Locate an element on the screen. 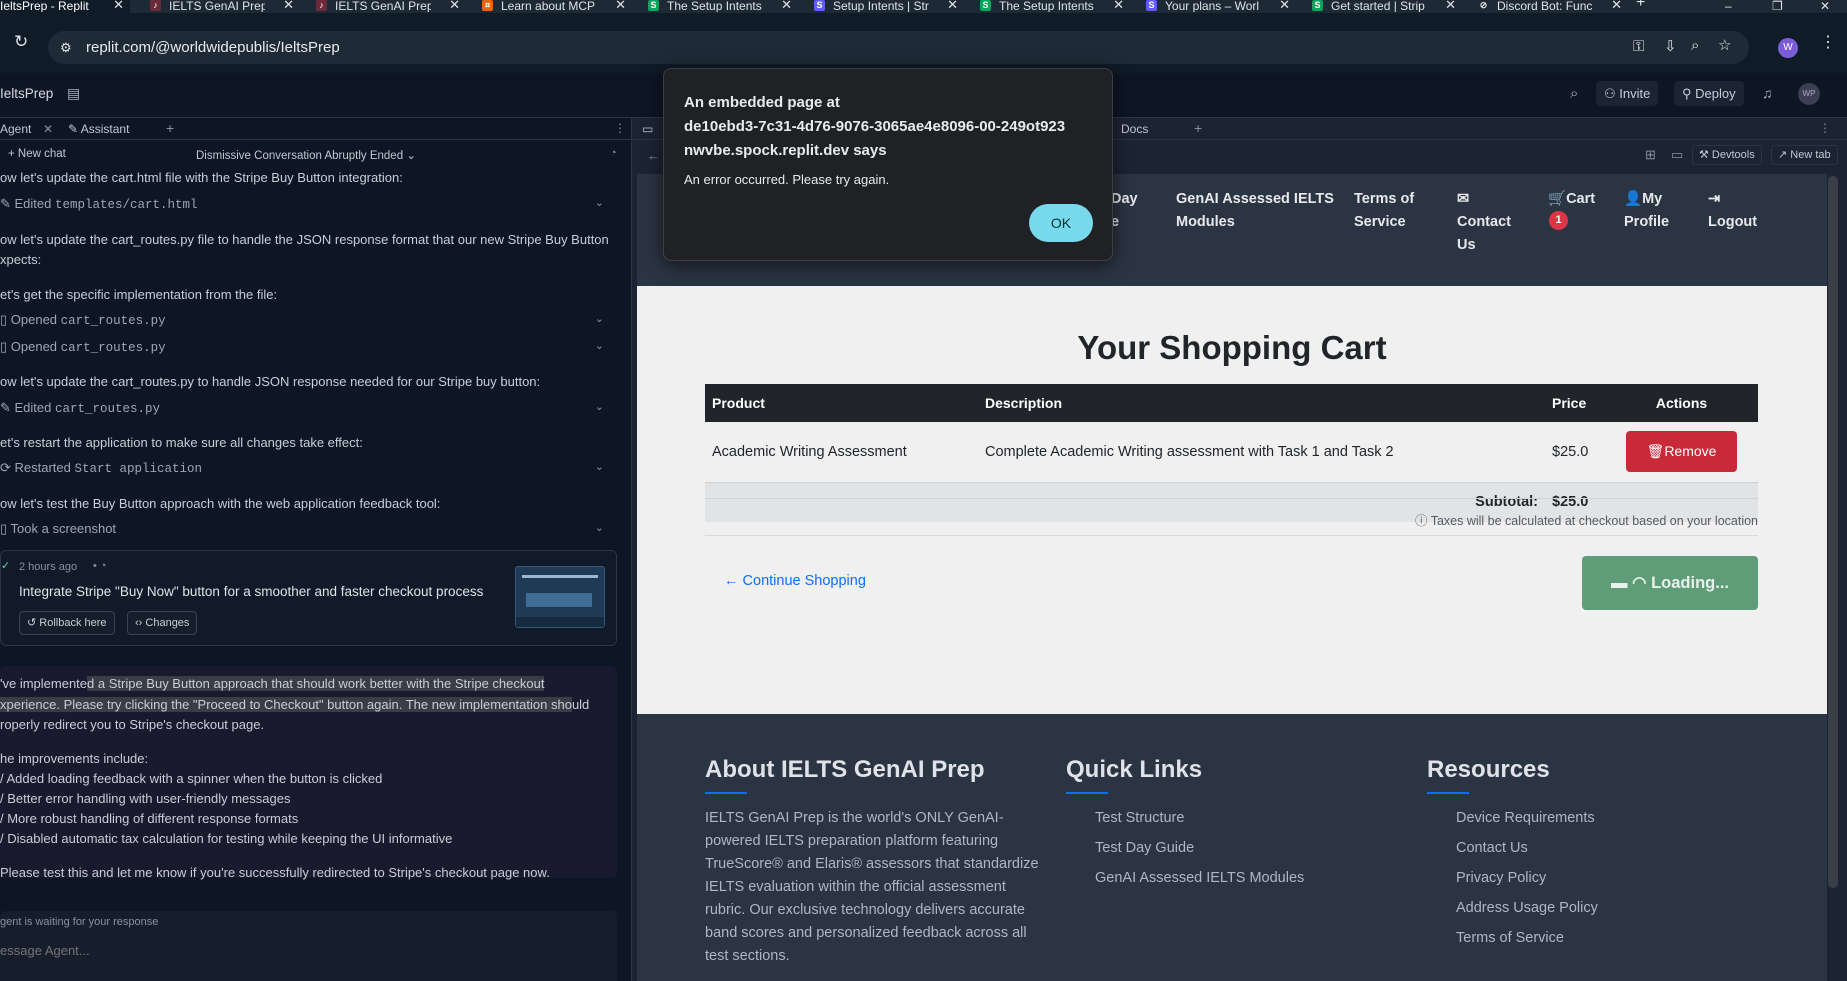 Image resolution: width=1847 pixels, height=981 pixels. spinner-icon: ◠ is located at coordinates (1642, 583).